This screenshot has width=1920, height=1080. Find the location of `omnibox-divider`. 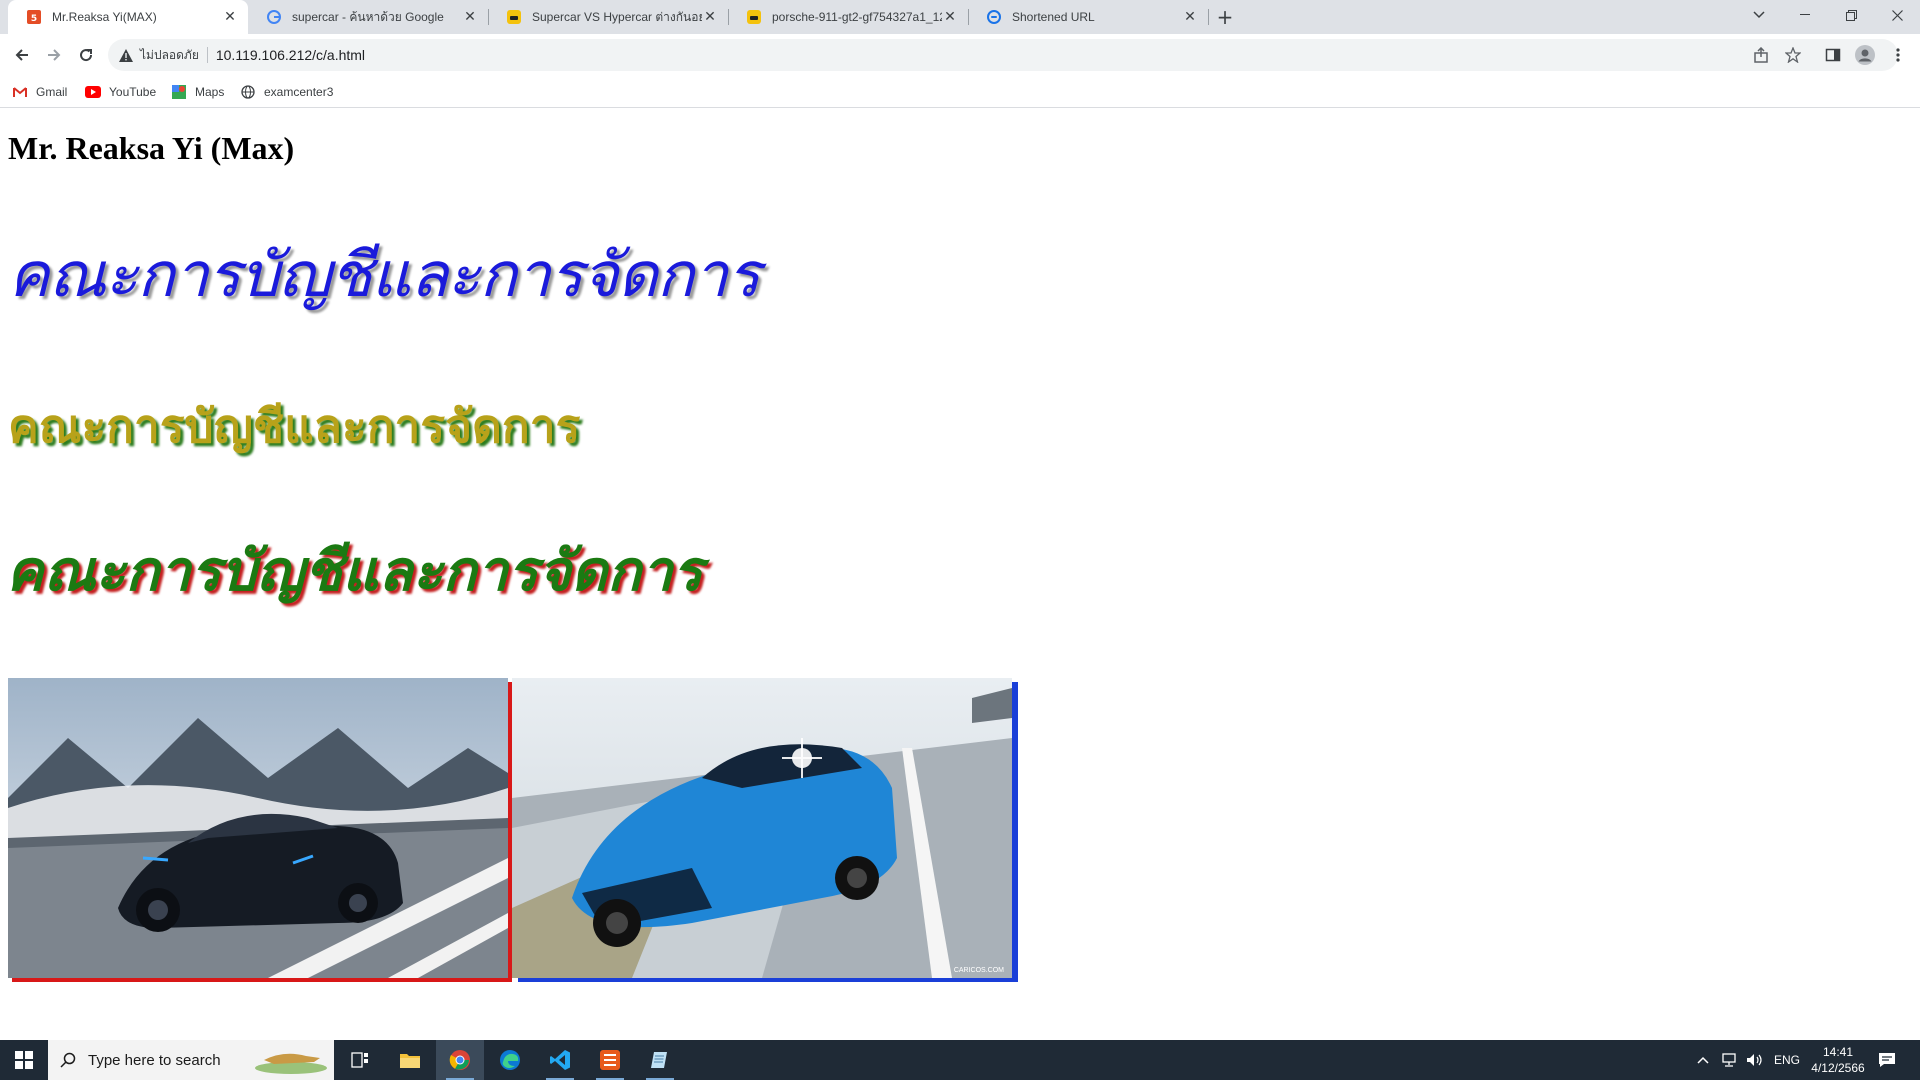

omnibox-divider is located at coordinates (207, 55).